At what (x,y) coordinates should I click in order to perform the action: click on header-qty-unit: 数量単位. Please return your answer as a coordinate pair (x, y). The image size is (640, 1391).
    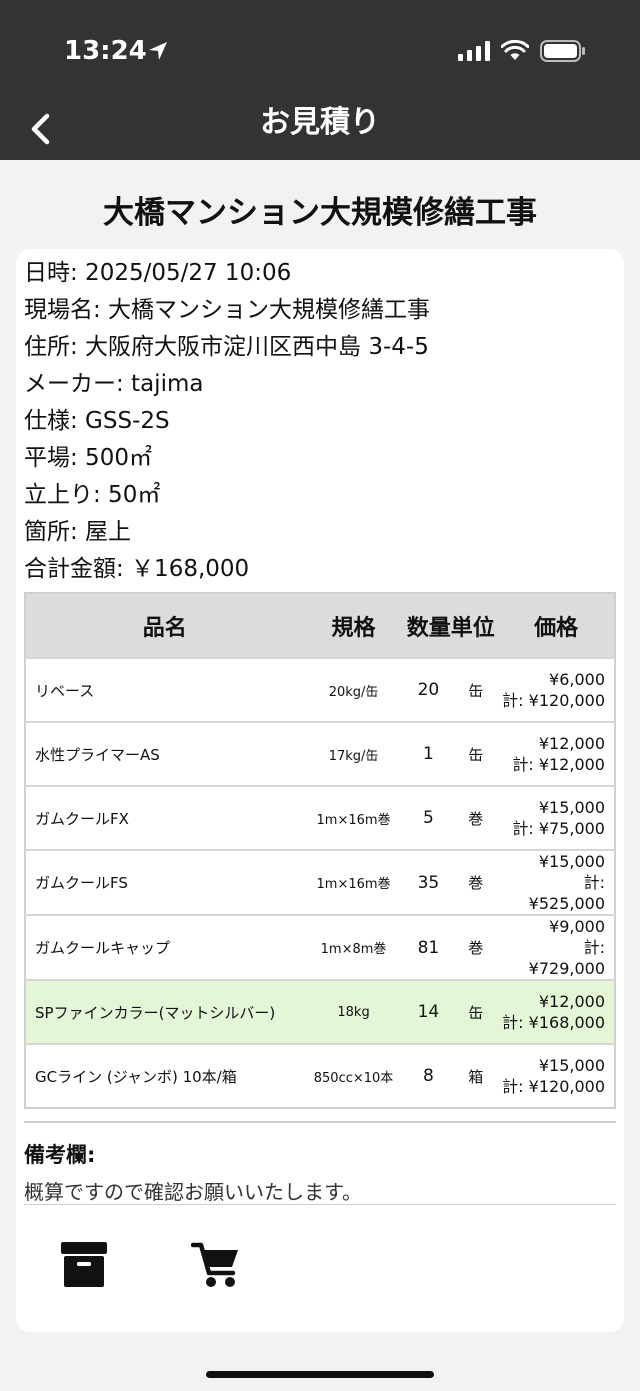
    Looking at the image, I should click on (451, 625).